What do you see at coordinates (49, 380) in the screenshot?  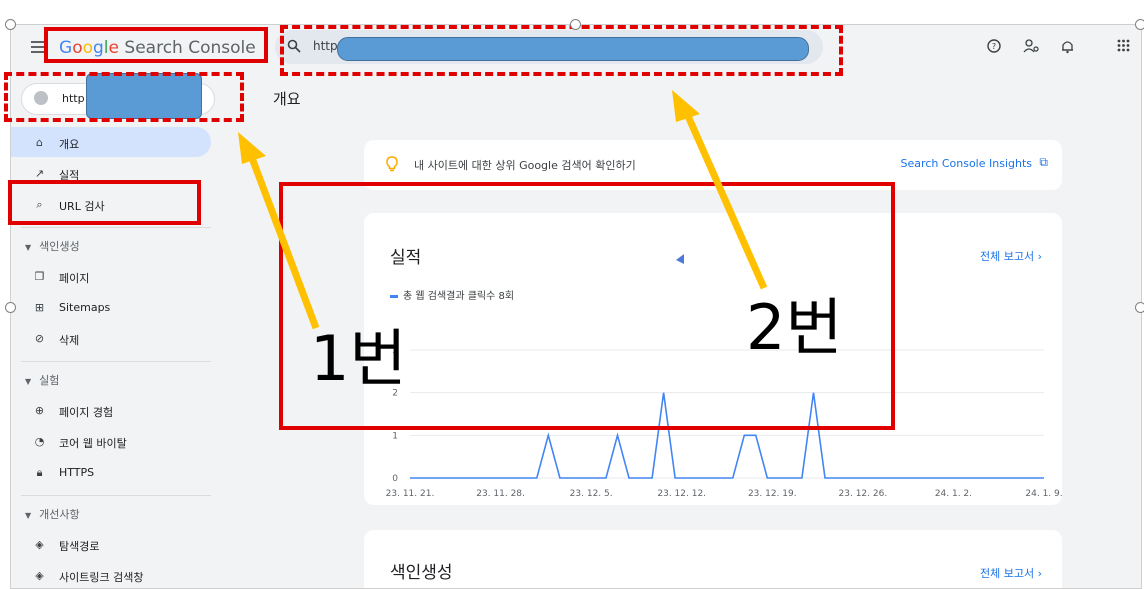 I see `section-title: 실험` at bounding box center [49, 380].